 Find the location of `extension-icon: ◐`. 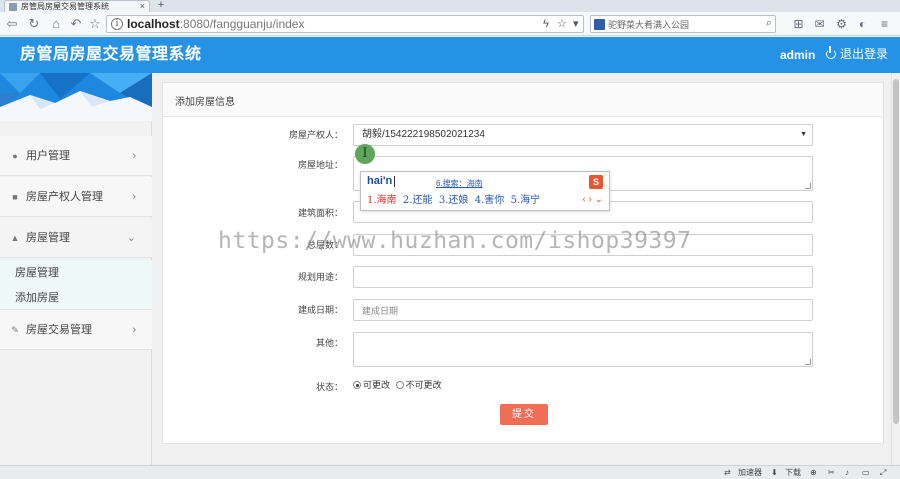

extension-icon: ◐ is located at coordinates (862, 24).